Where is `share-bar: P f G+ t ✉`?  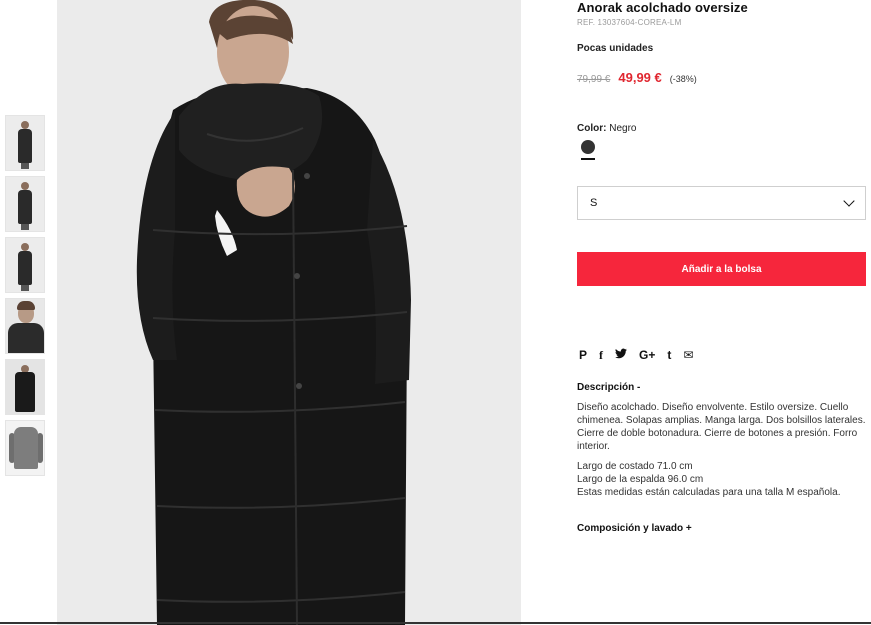 share-bar: P f G+ t ✉ is located at coordinates (722, 355).